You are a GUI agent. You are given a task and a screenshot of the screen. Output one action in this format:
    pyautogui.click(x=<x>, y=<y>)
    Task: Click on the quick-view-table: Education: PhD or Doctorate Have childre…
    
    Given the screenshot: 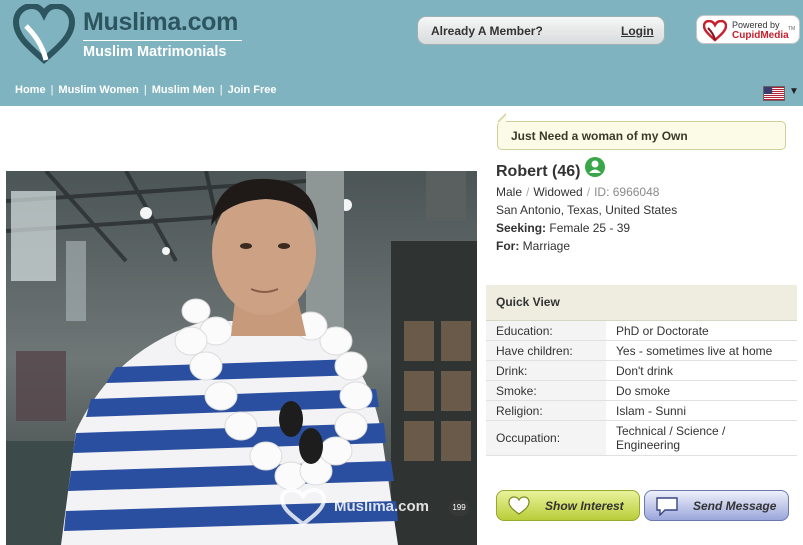 What is the action you would take?
    pyautogui.click(x=641, y=388)
    